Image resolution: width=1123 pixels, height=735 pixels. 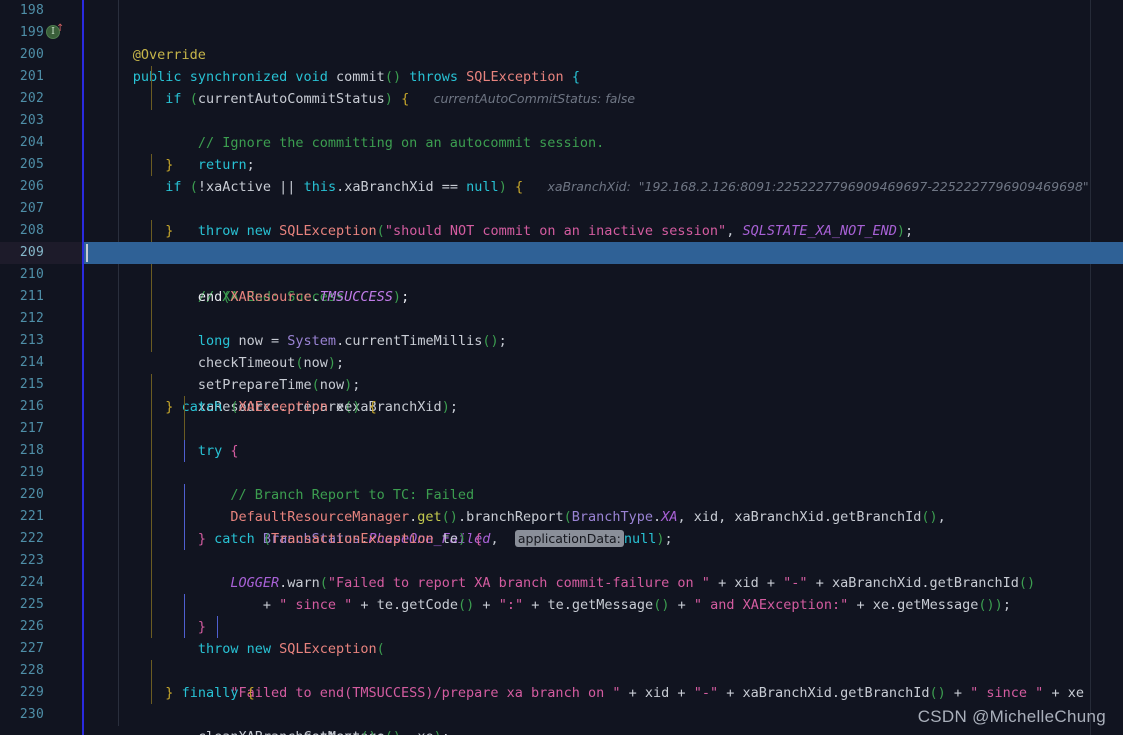 What do you see at coordinates (561, 693) in the screenshot?
I see `code-line-229: }` at bounding box center [561, 693].